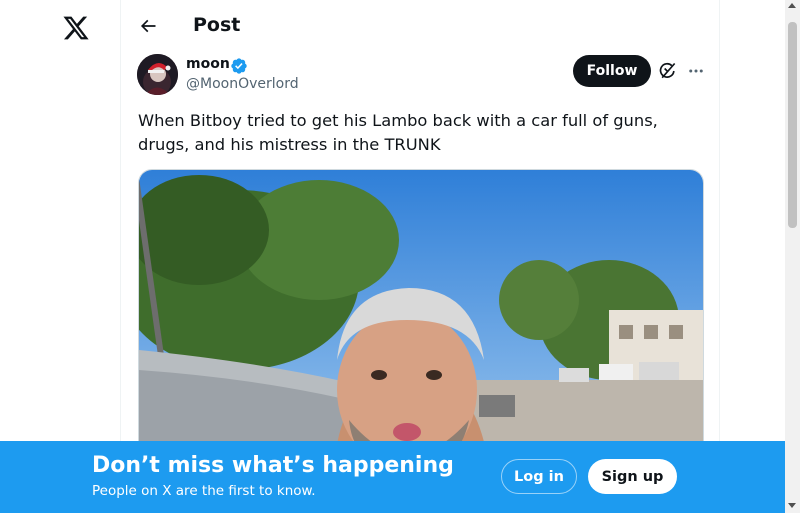  I want to click on scroll-up-arrow-icon, so click(792, 5).